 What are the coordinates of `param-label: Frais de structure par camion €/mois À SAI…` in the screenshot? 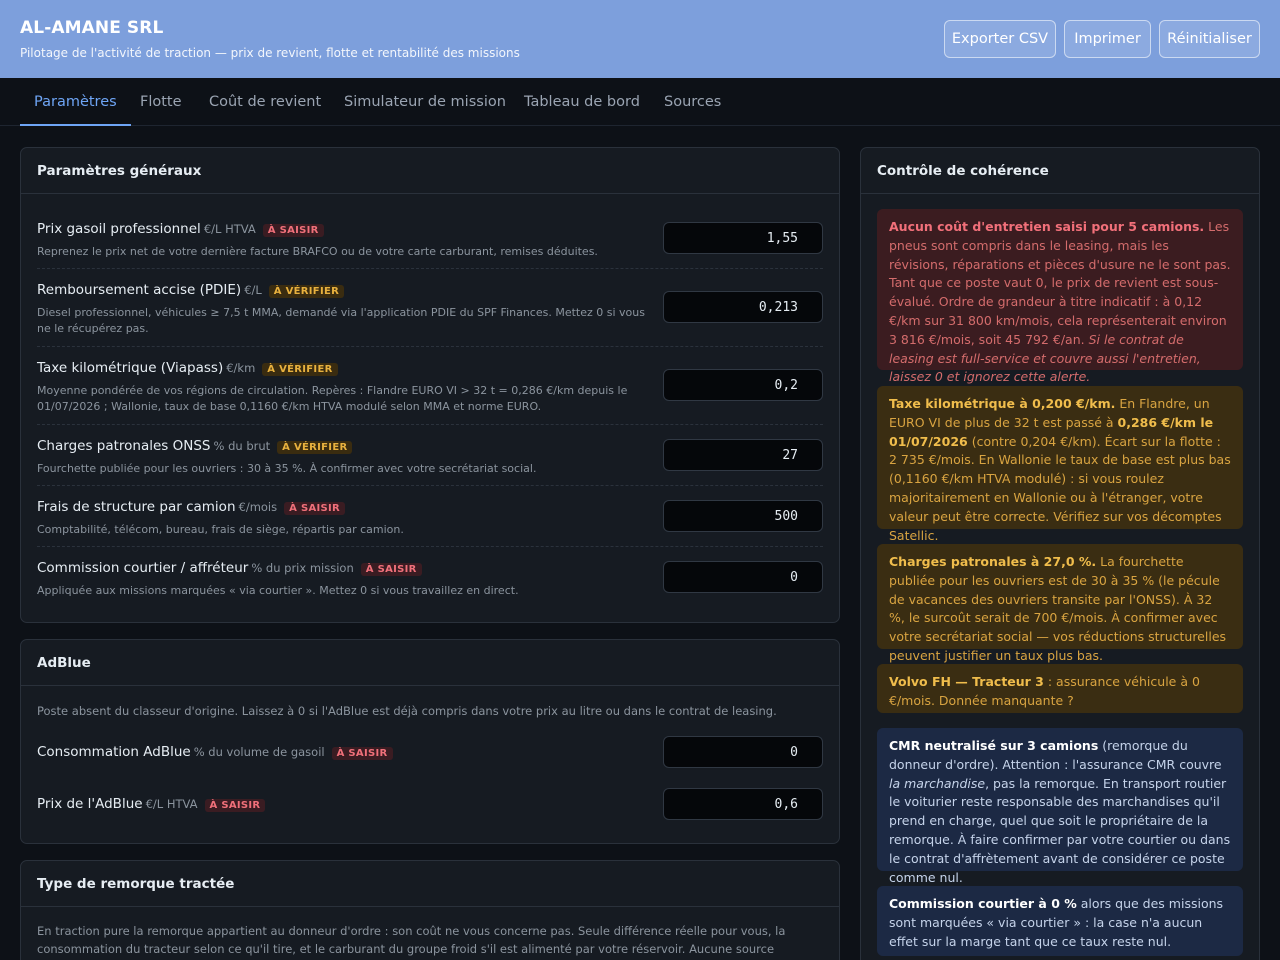 It's located at (191, 507).